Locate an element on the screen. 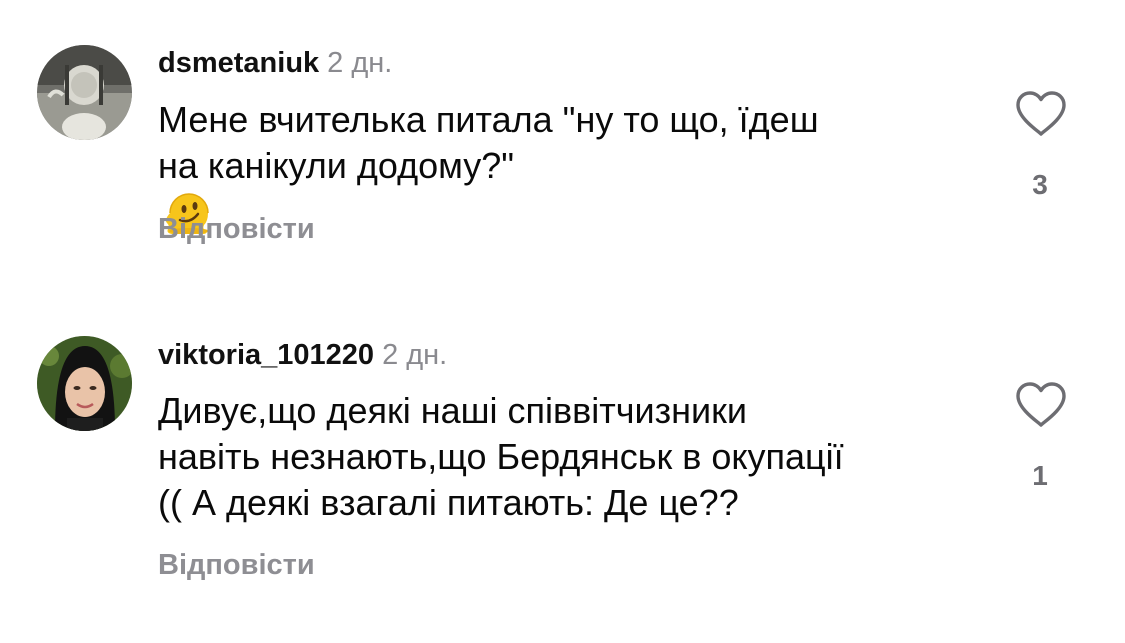 This screenshot has width=1125, height=643. comment-line: (( А деякі взагалі питають: Де це?? is located at coordinates (448, 502).